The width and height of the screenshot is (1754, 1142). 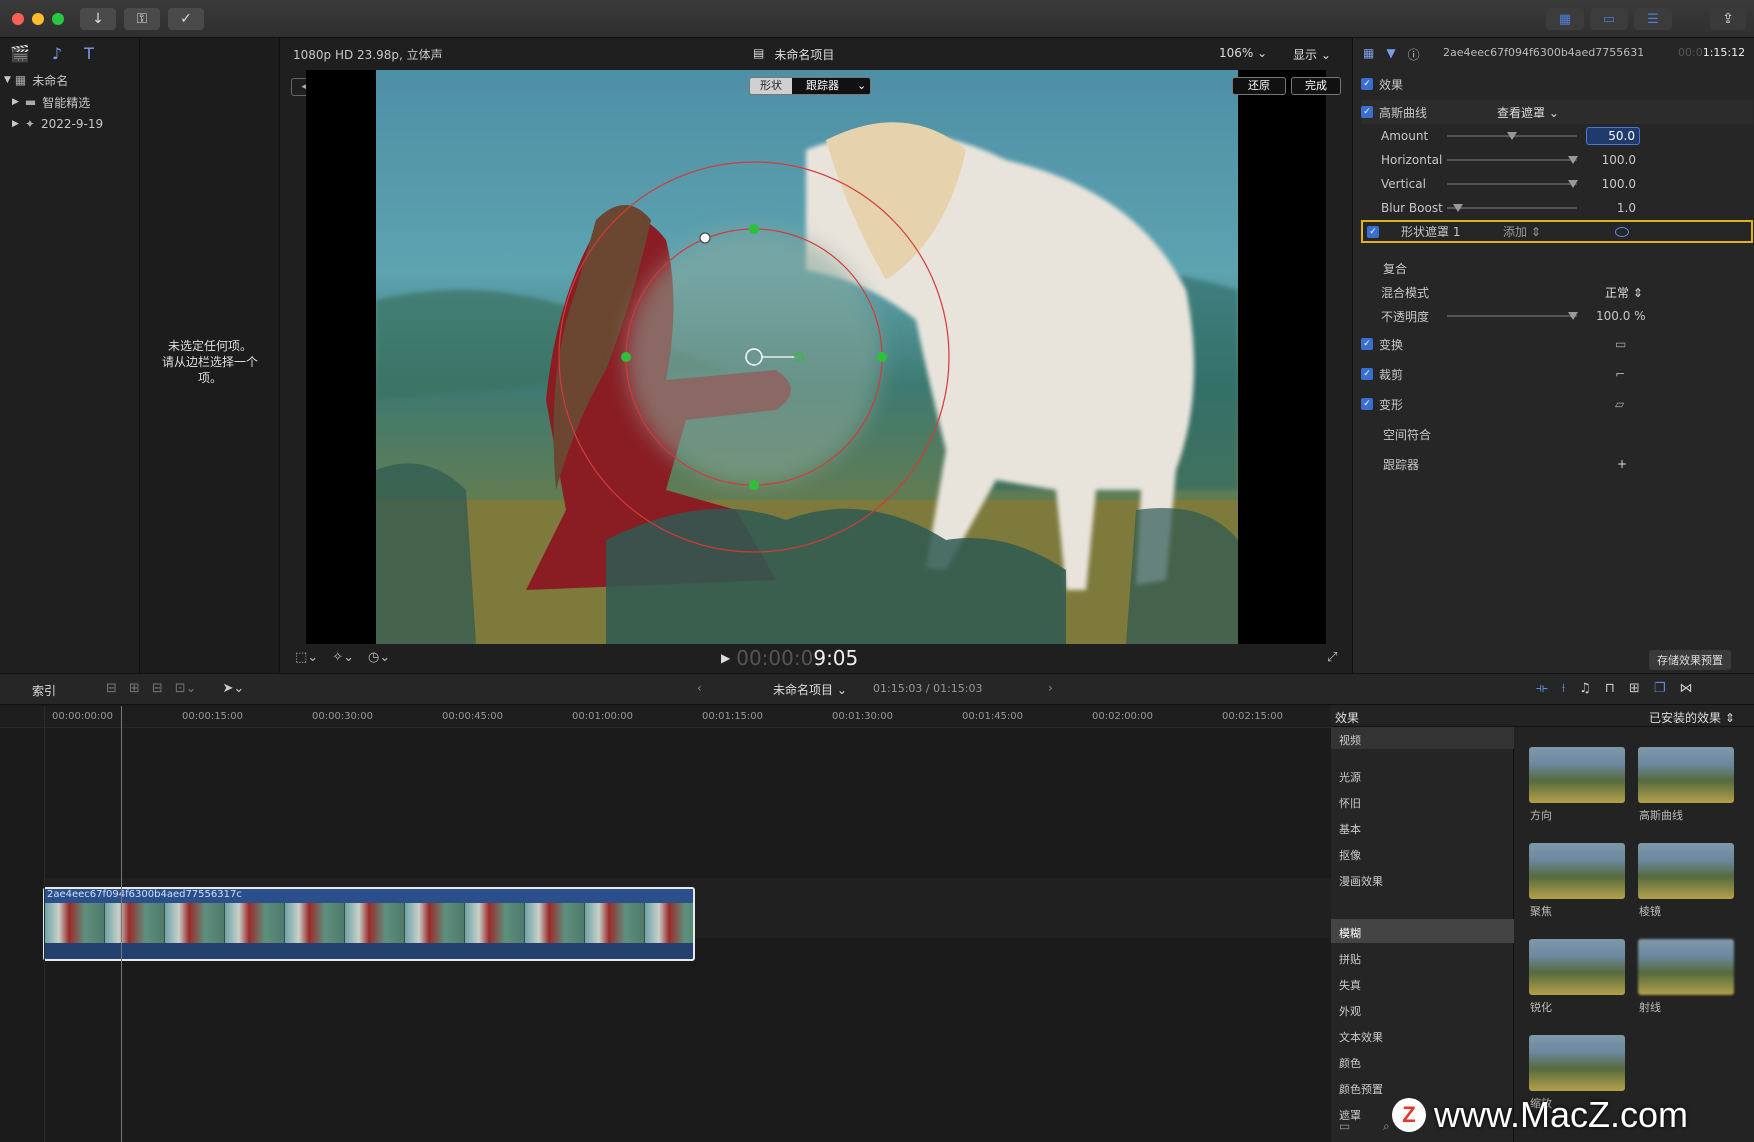 What do you see at coordinates (1350, 777) in the screenshot?
I see `category-item: 光源` at bounding box center [1350, 777].